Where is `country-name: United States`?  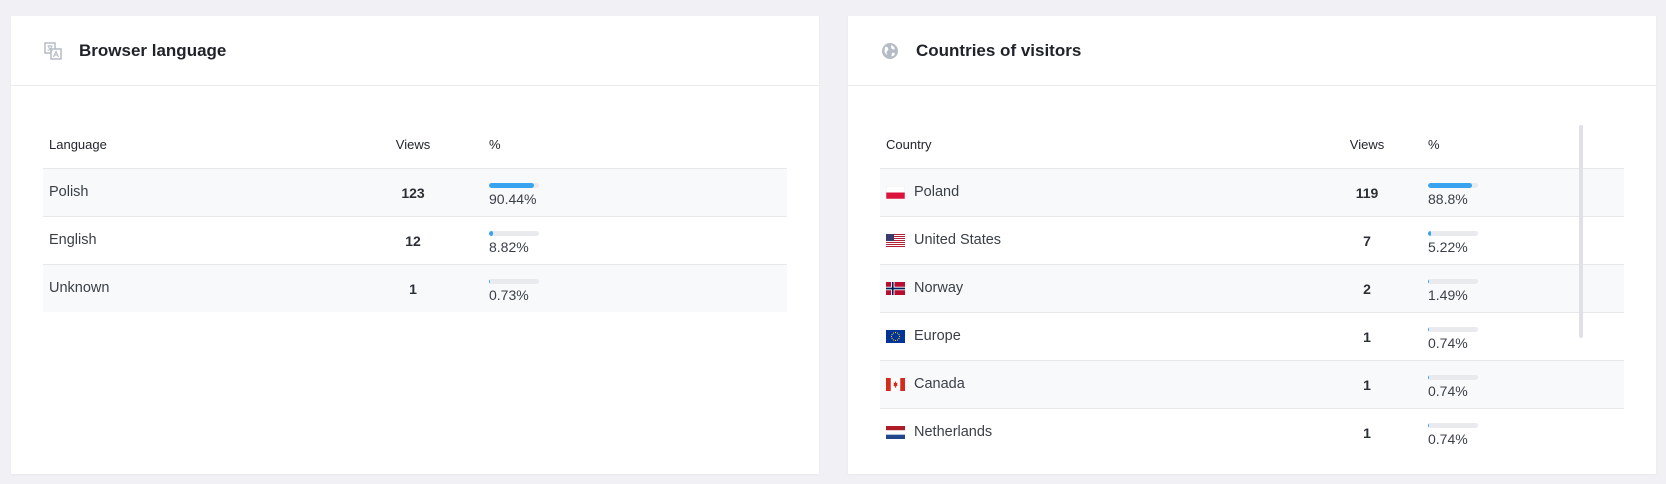 country-name: United States is located at coordinates (958, 240).